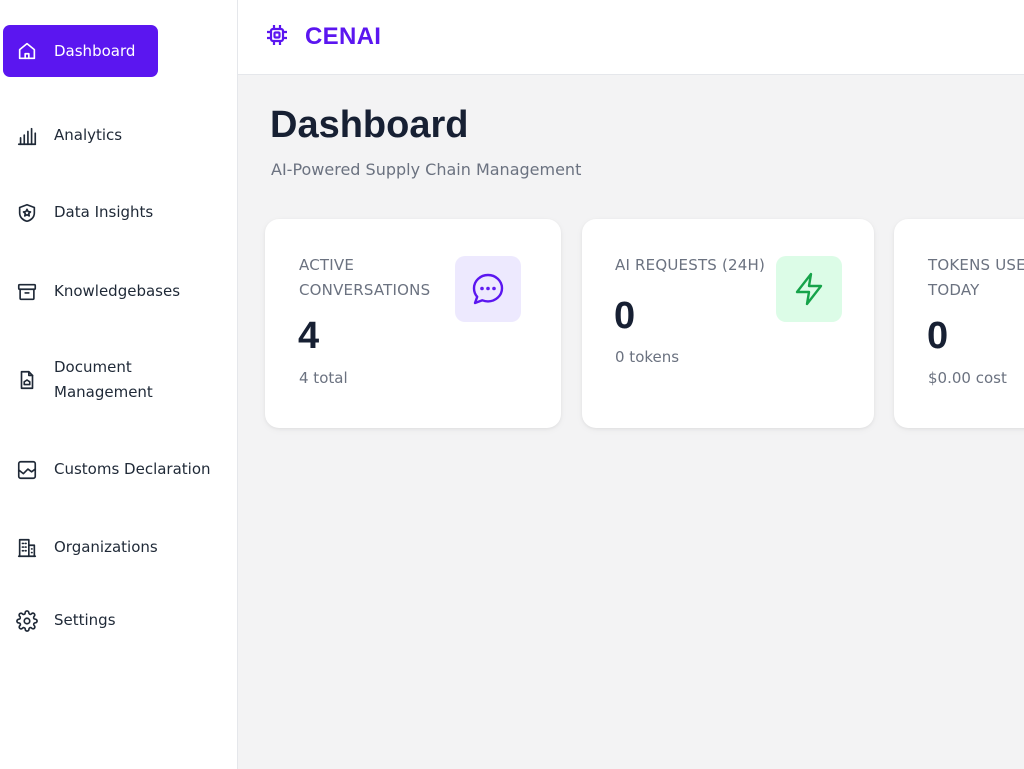  What do you see at coordinates (27, 213) in the screenshot?
I see `shield-star-icon` at bounding box center [27, 213].